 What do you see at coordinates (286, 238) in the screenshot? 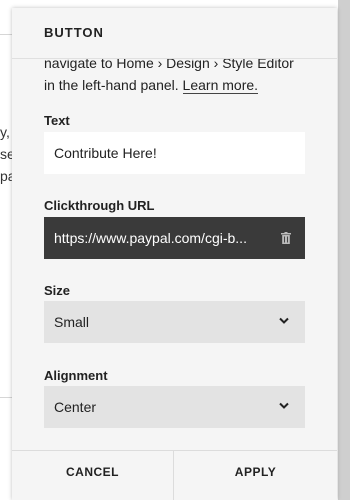
I see `trash-icon` at bounding box center [286, 238].